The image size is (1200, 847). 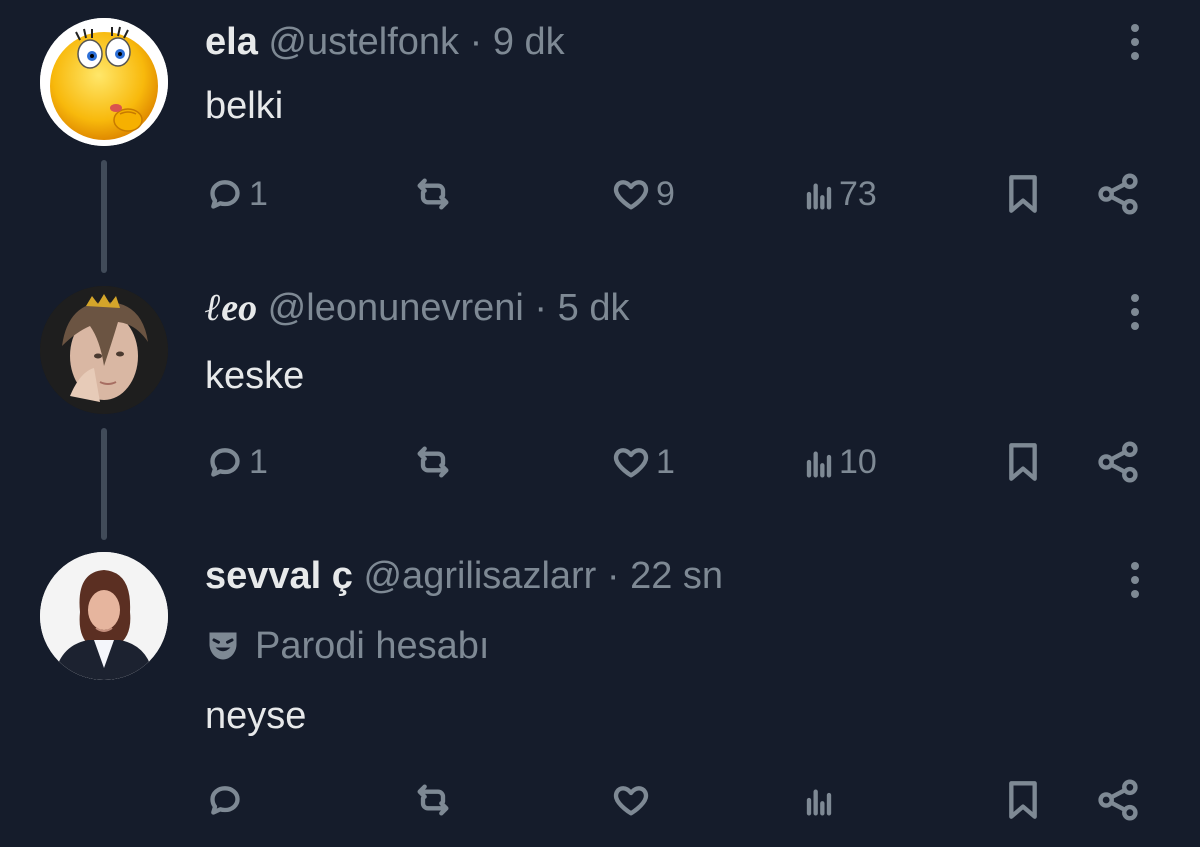 I want to click on tweet-text: keske, so click(x=255, y=376).